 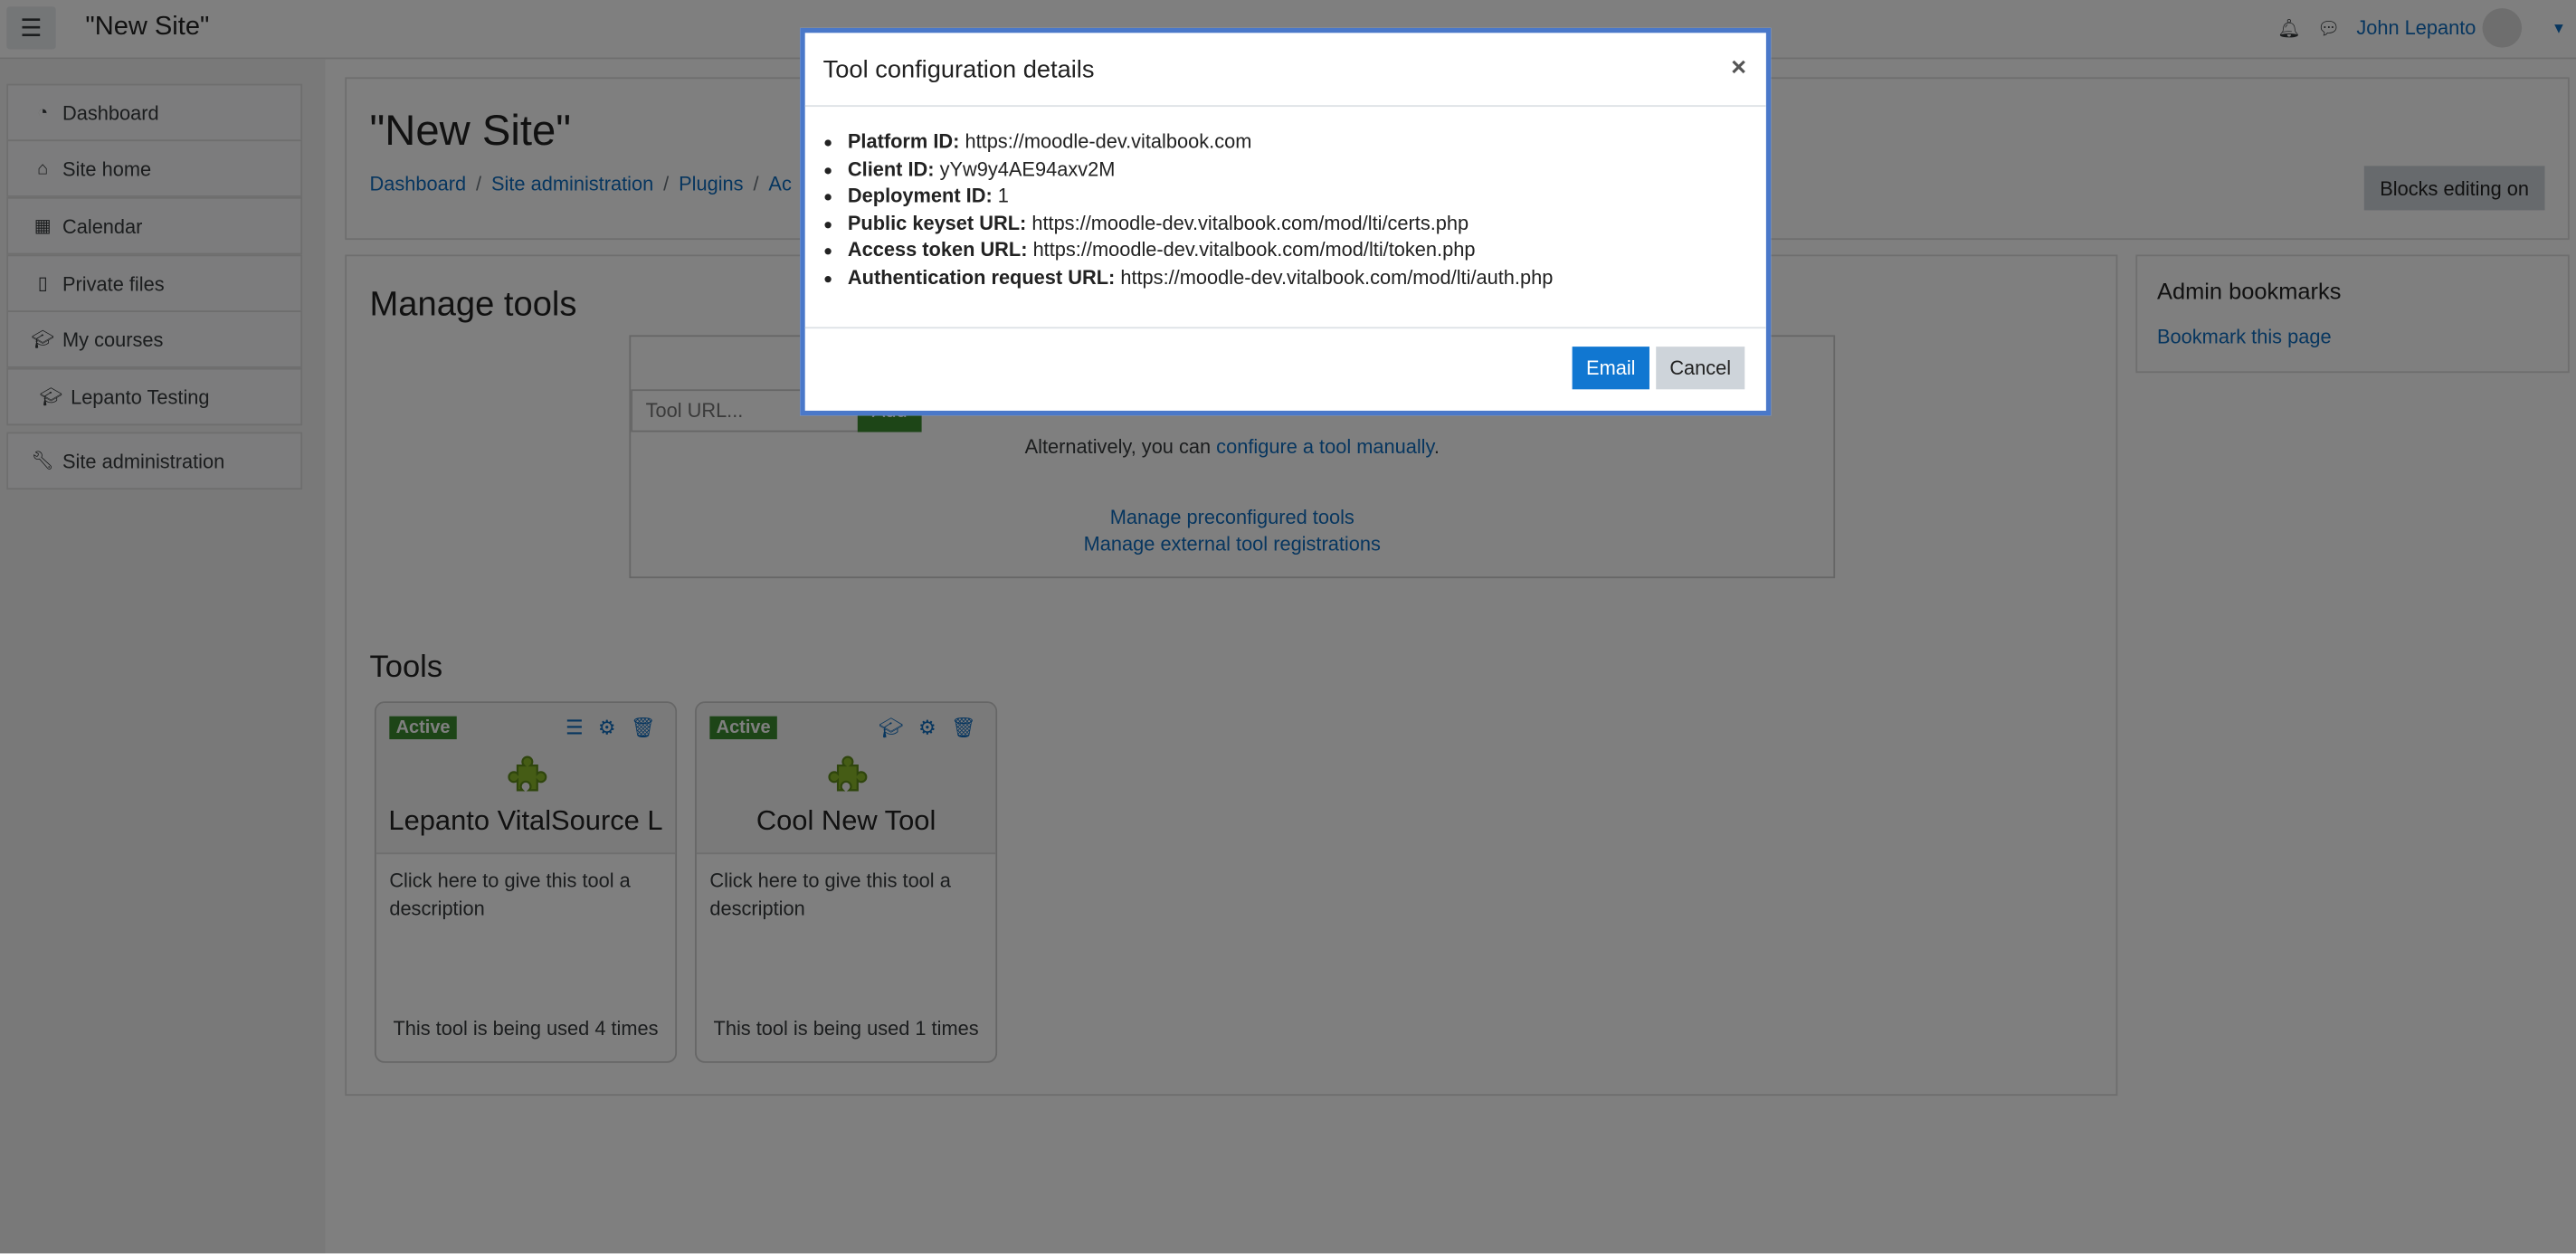 I want to click on list-item: Client ID: yYw9y4AE94axv2M, so click(x=1200, y=170).